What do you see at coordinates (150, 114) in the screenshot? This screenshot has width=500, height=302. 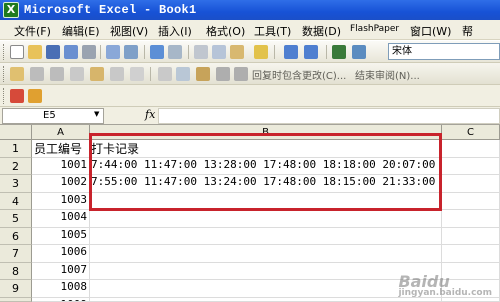 I see `insert-function-icon: fx` at bounding box center [150, 114].